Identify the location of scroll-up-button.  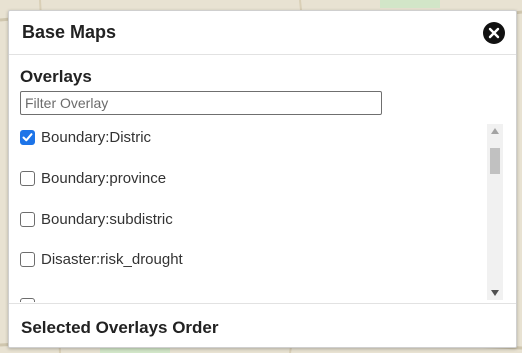
(495, 131).